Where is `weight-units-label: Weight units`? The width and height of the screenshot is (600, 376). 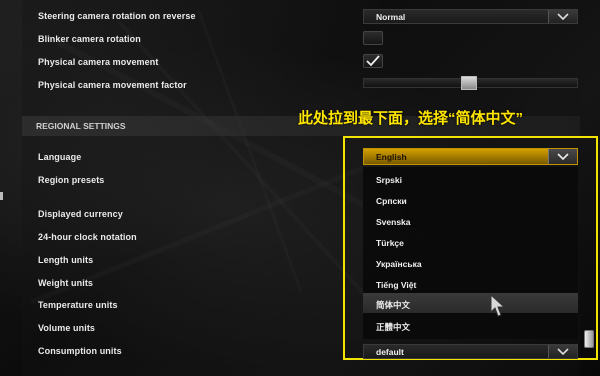
weight-units-label: Weight units is located at coordinates (66, 283).